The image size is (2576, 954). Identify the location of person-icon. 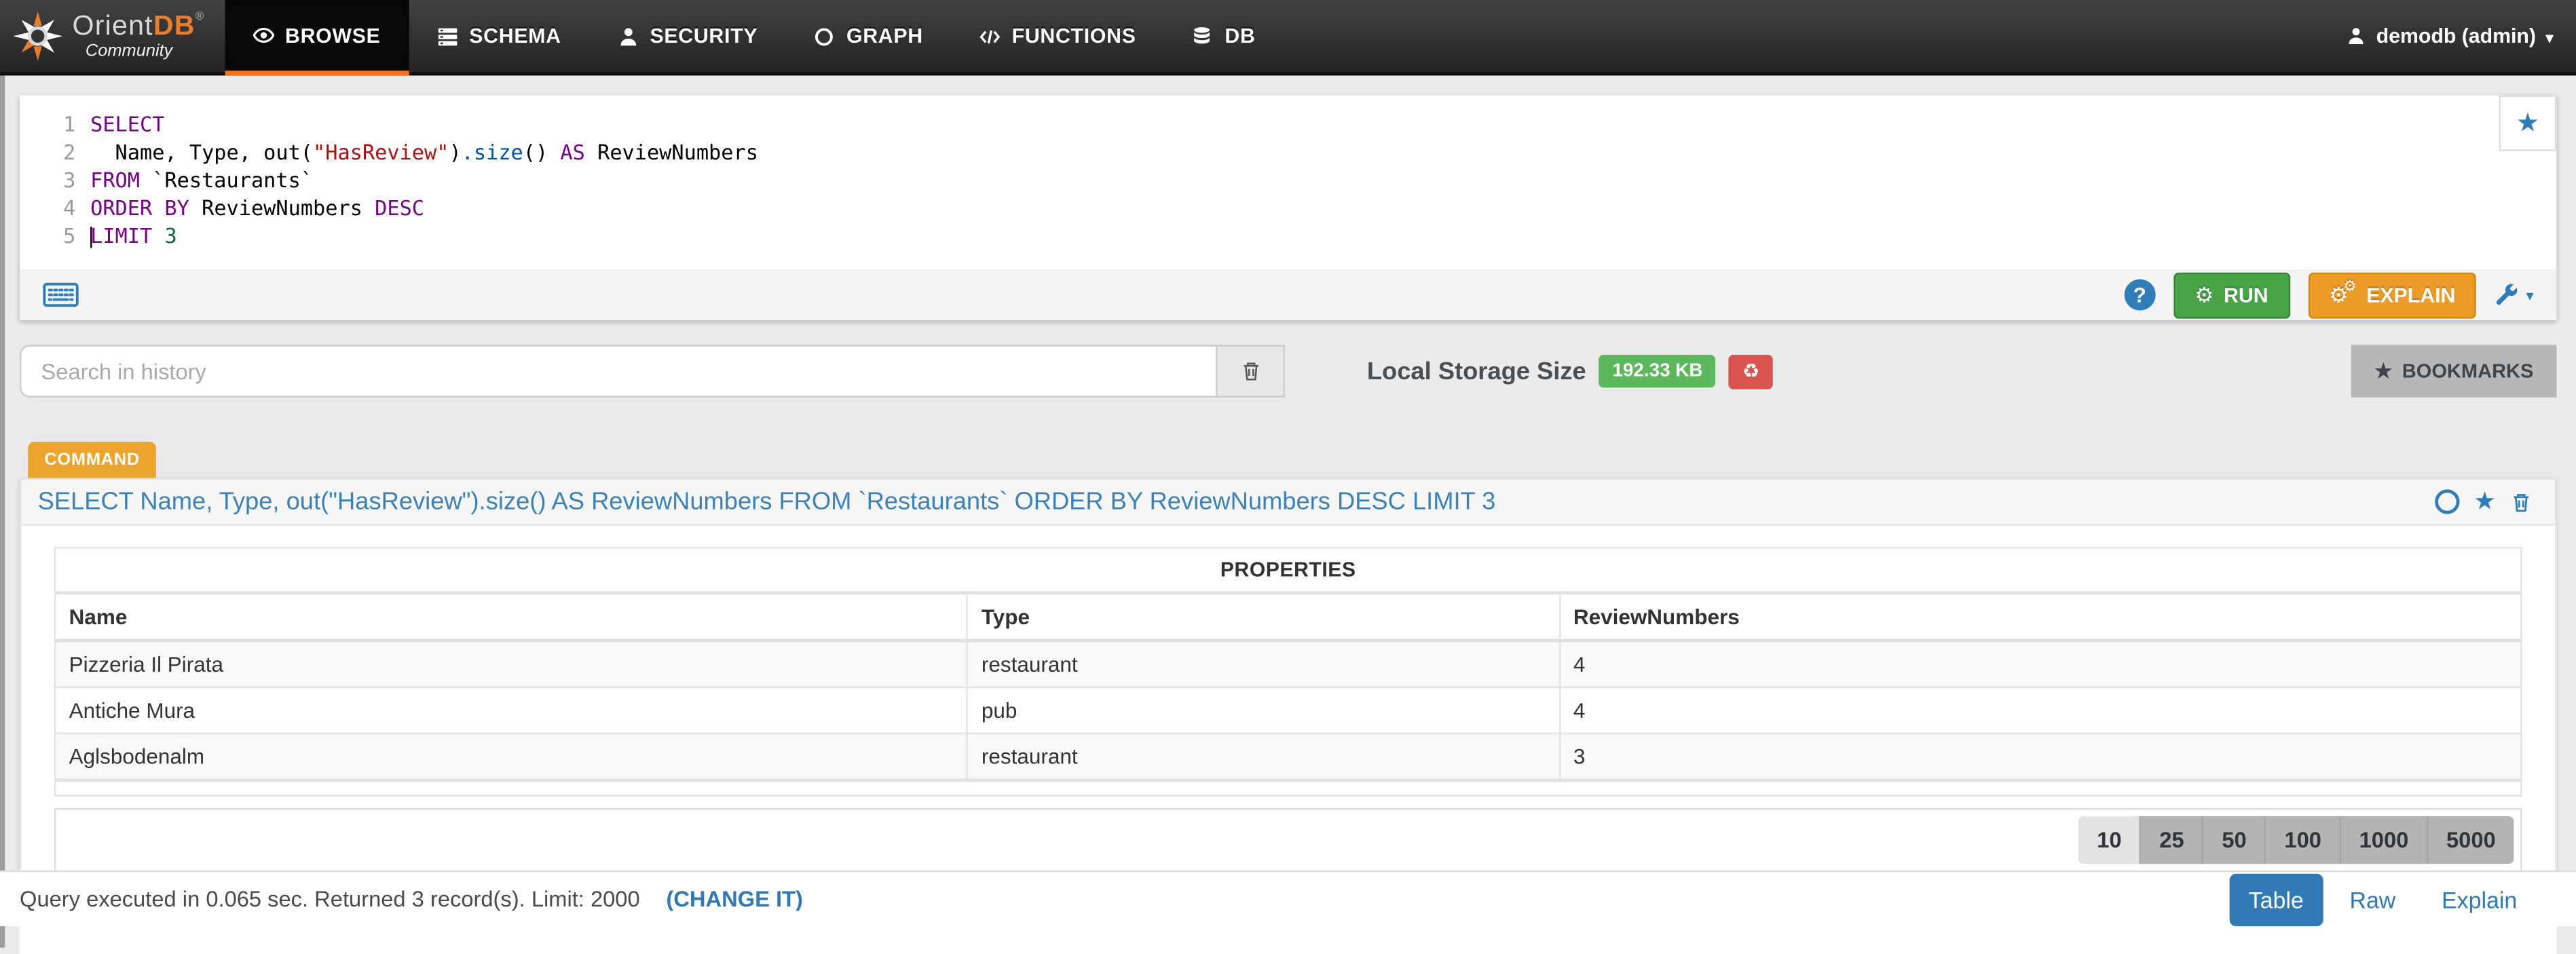
(628, 36).